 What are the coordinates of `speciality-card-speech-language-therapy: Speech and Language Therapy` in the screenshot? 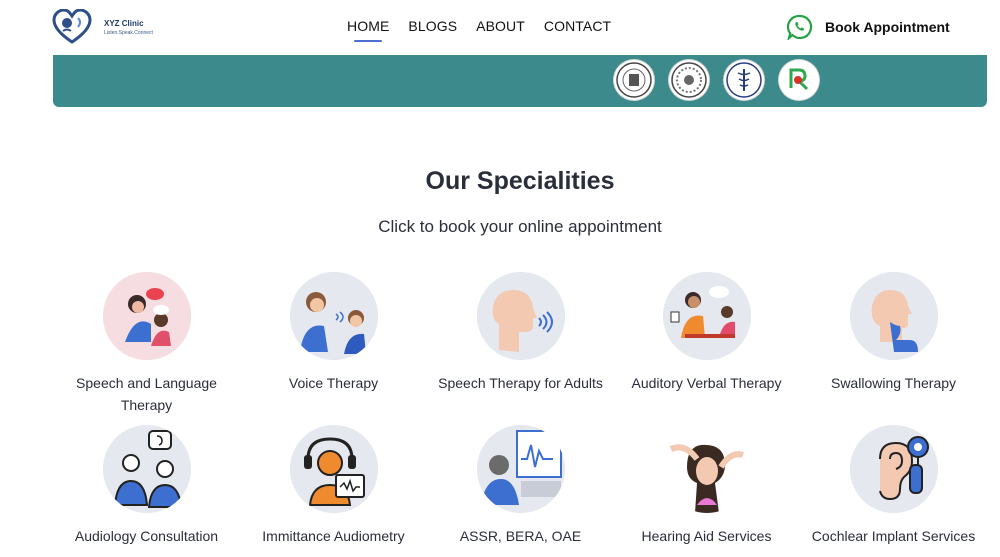 It's located at (146, 344).